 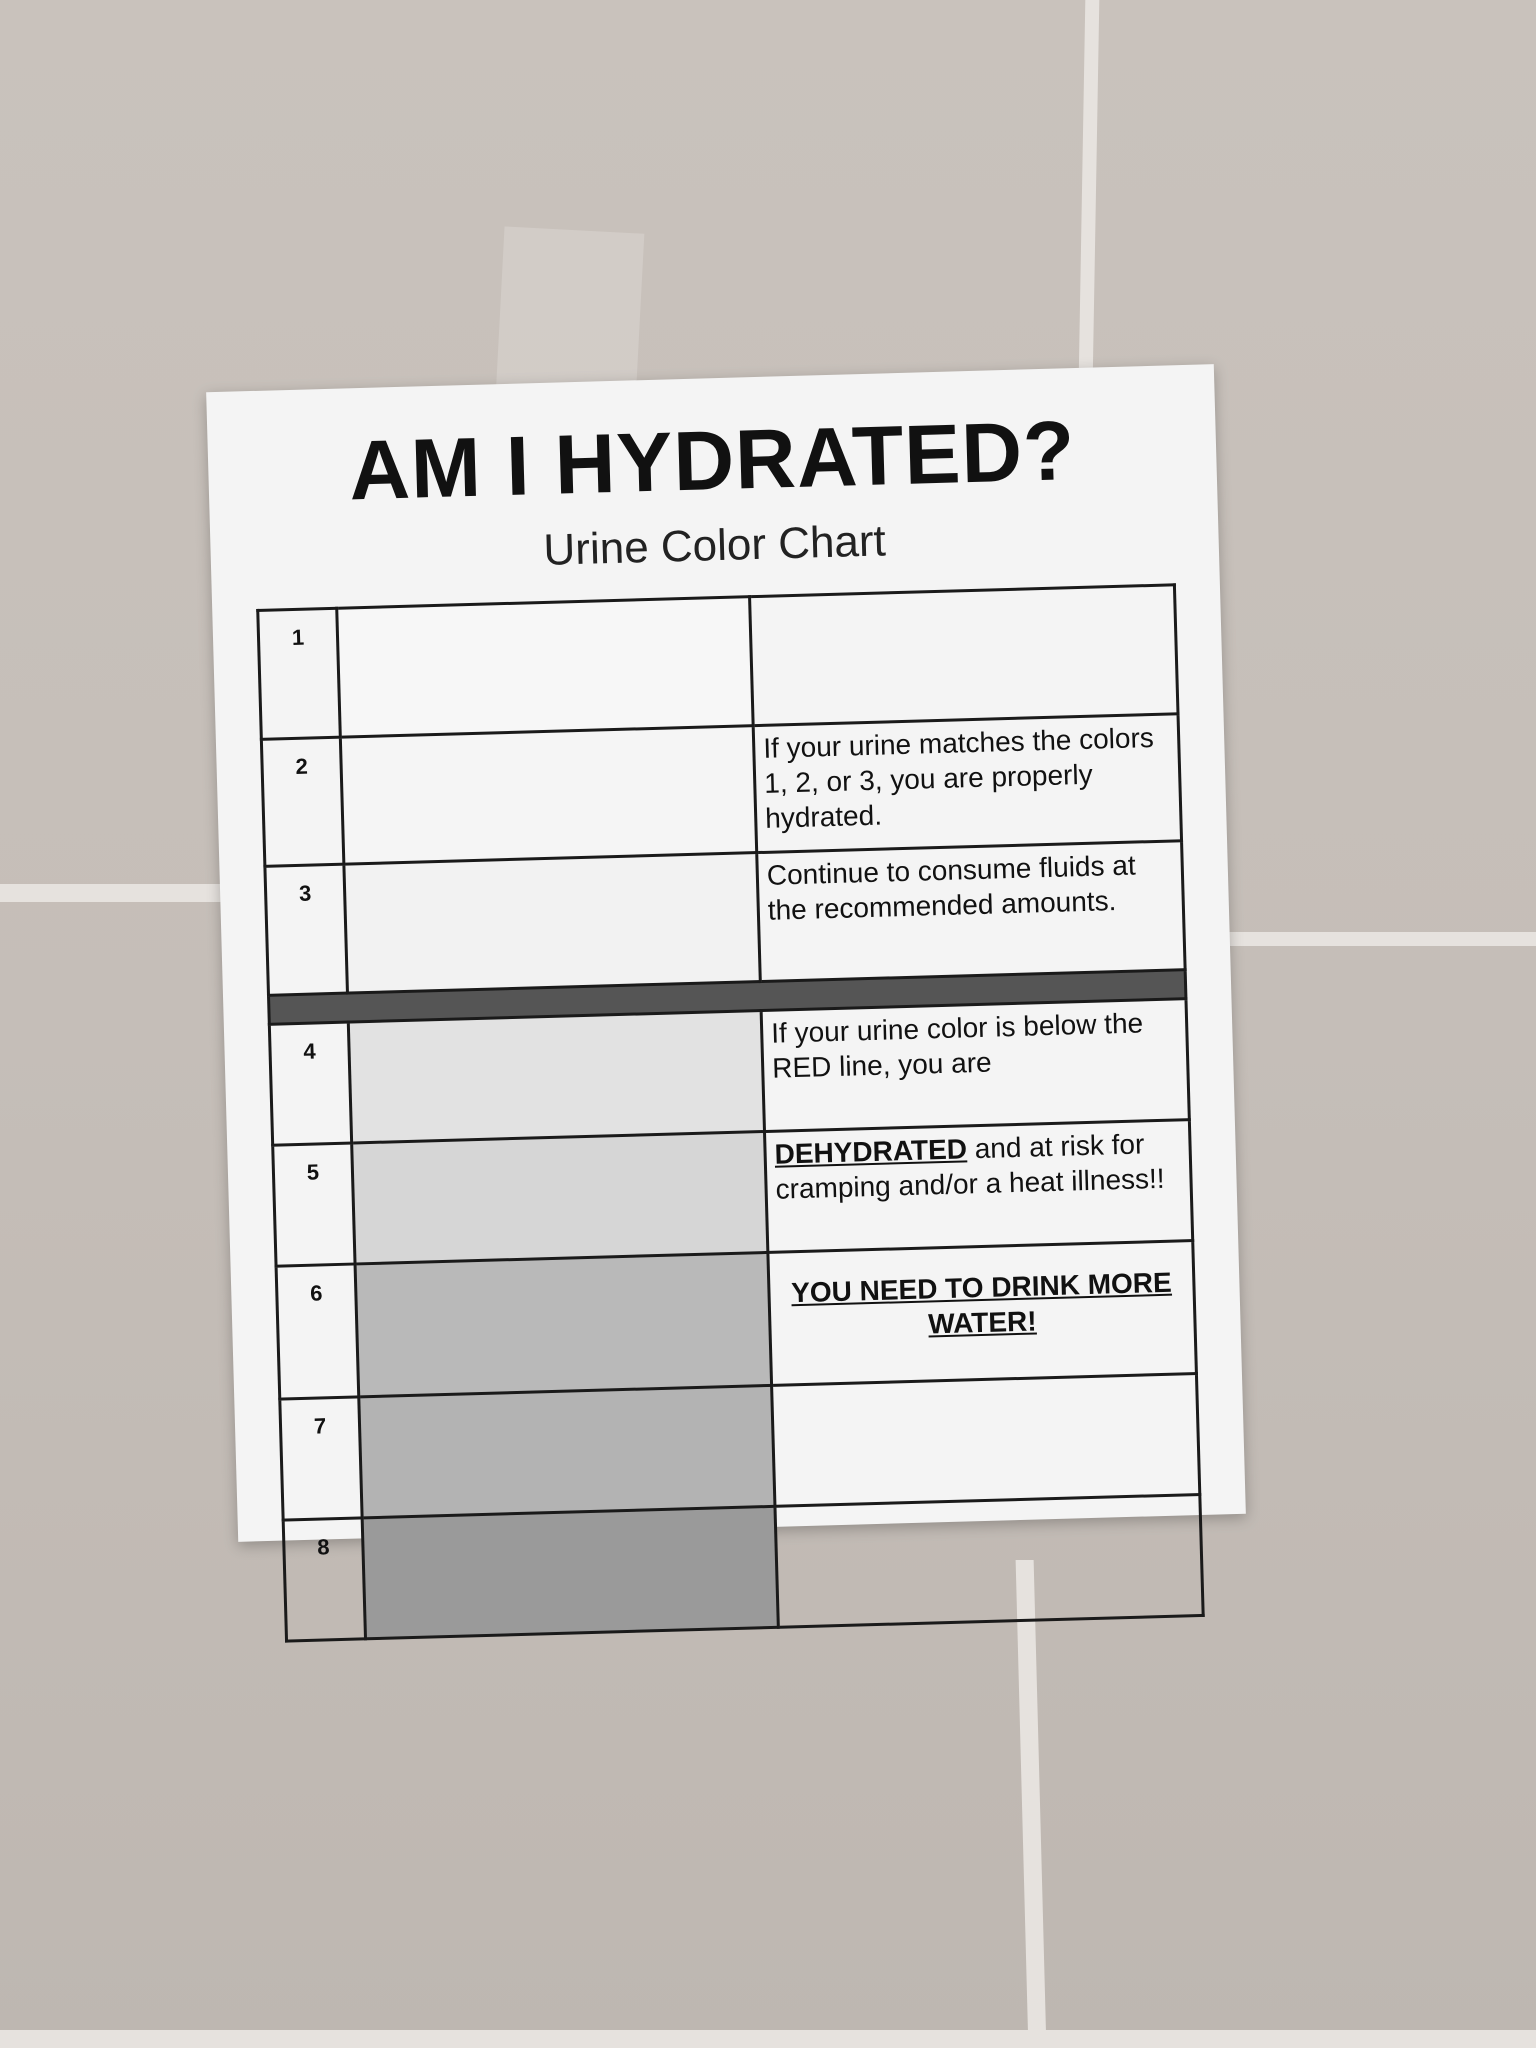 What do you see at coordinates (324, 1579) in the screenshot?
I see `row-number: 8` at bounding box center [324, 1579].